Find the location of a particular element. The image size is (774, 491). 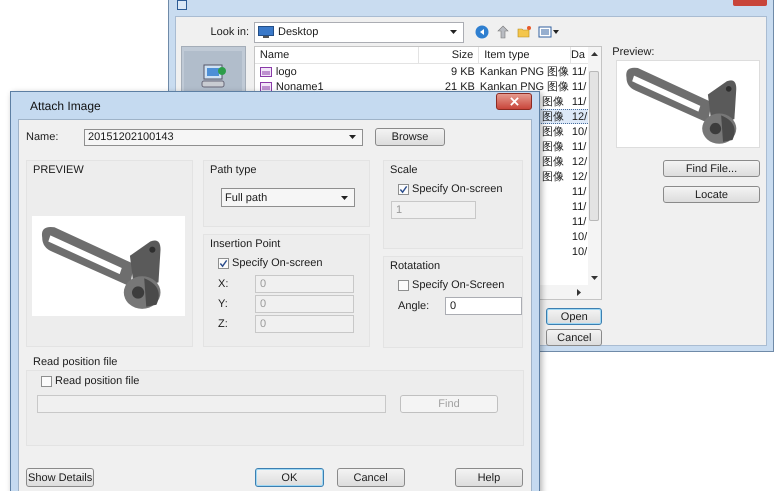

group-label: Insertion Point is located at coordinates (245, 244).